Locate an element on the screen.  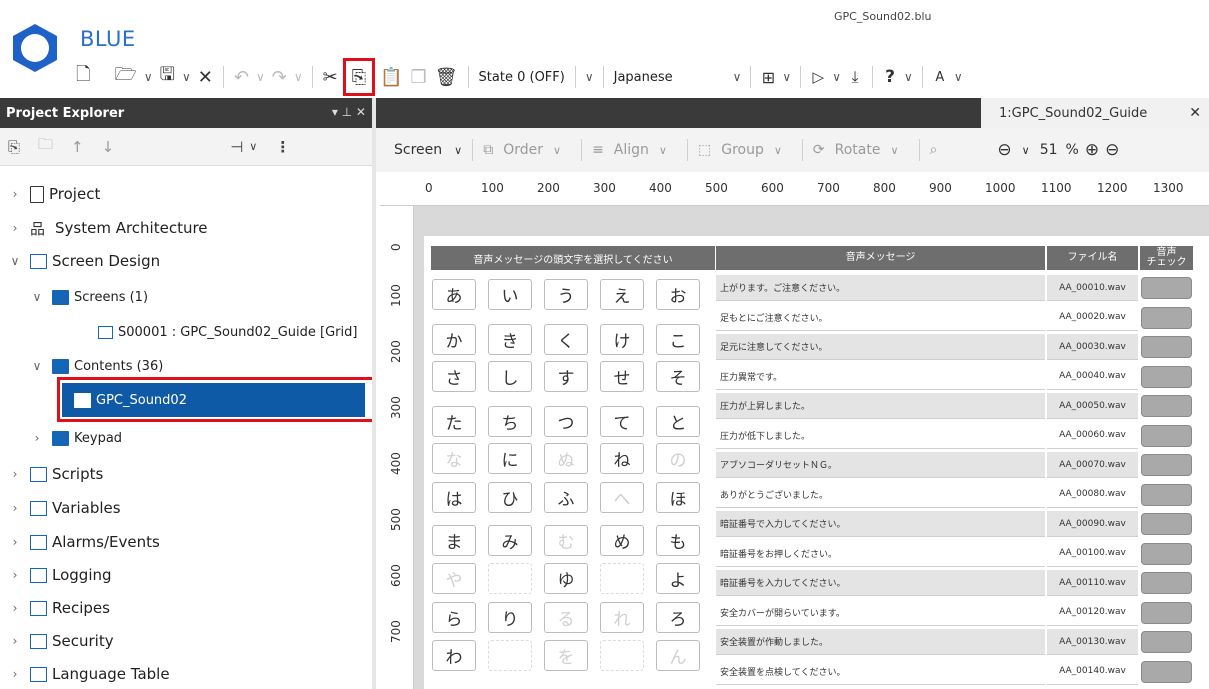
font-icon: A is located at coordinates (940, 77).